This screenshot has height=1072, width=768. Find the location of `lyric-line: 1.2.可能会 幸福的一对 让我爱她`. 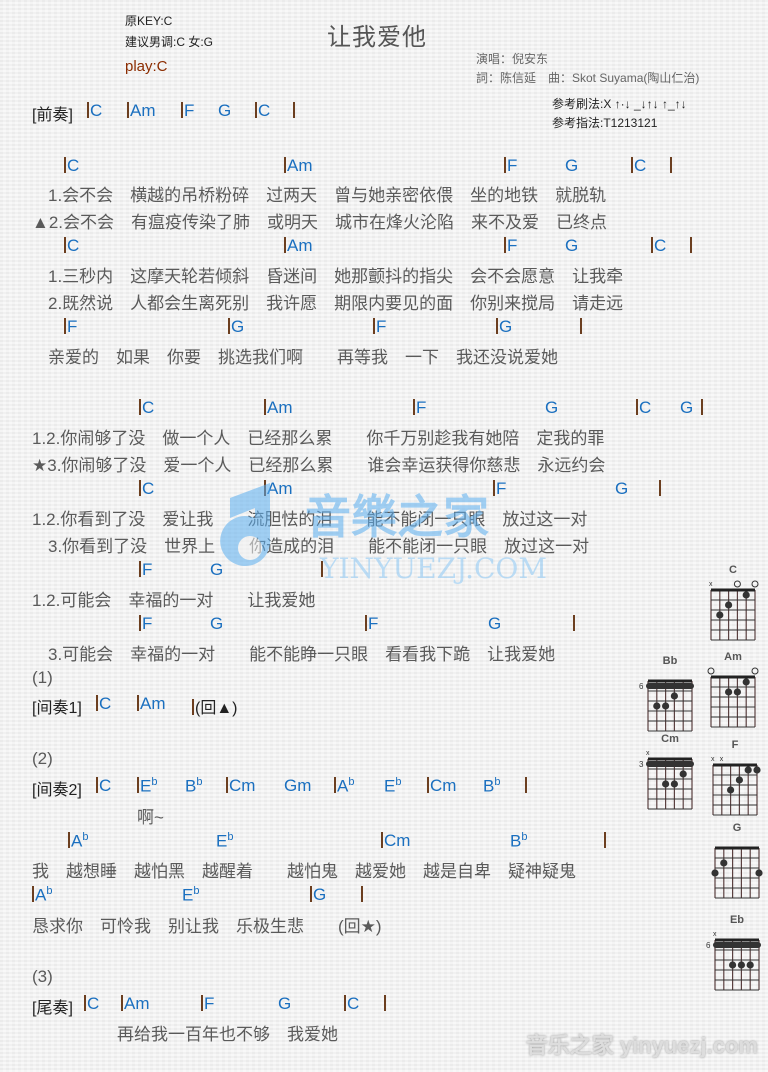

lyric-line: 1.2.可能会 幸福的一对 让我爱她 is located at coordinates (174, 600).